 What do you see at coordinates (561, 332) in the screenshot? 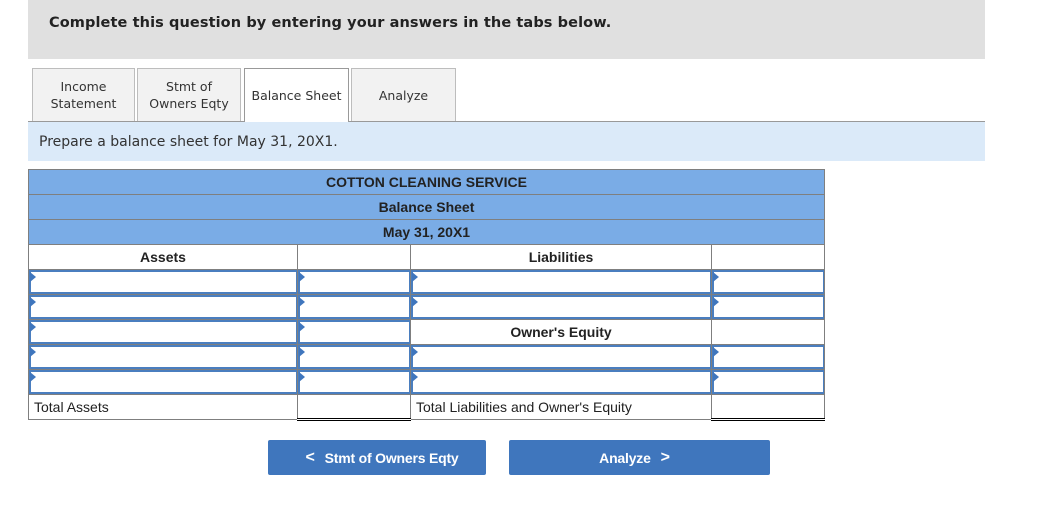
I see `owners-equity-header: Owner's Equity` at bounding box center [561, 332].